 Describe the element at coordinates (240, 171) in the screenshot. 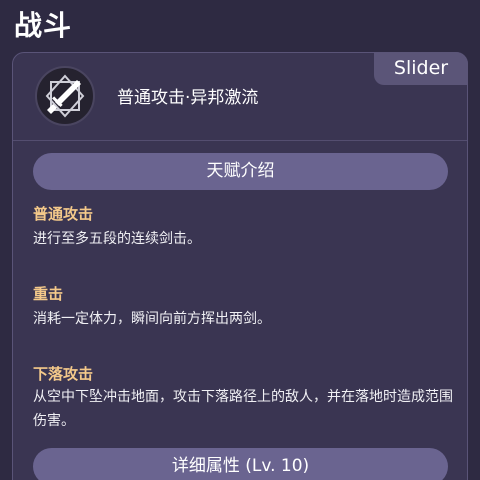

I see `talent-intro-button: 天赋介绍` at that location.